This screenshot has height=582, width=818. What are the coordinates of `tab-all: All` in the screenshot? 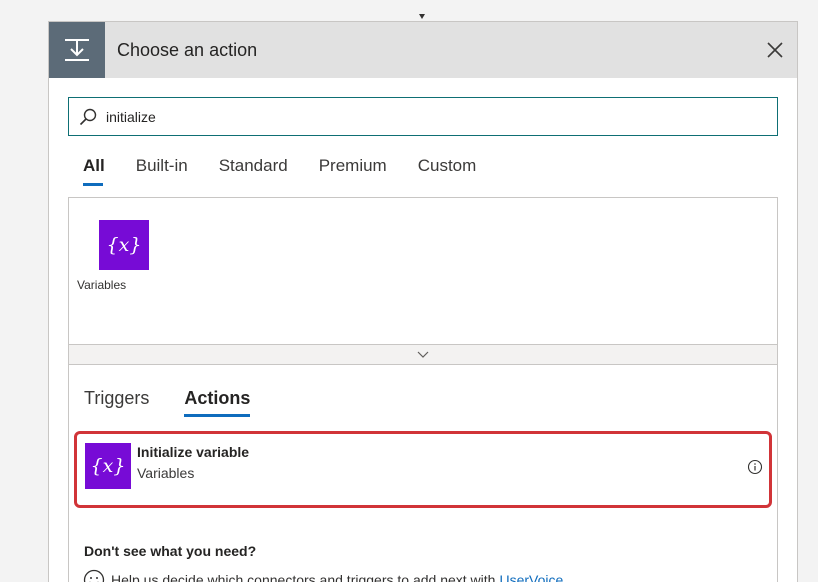 It's located at (94, 171).